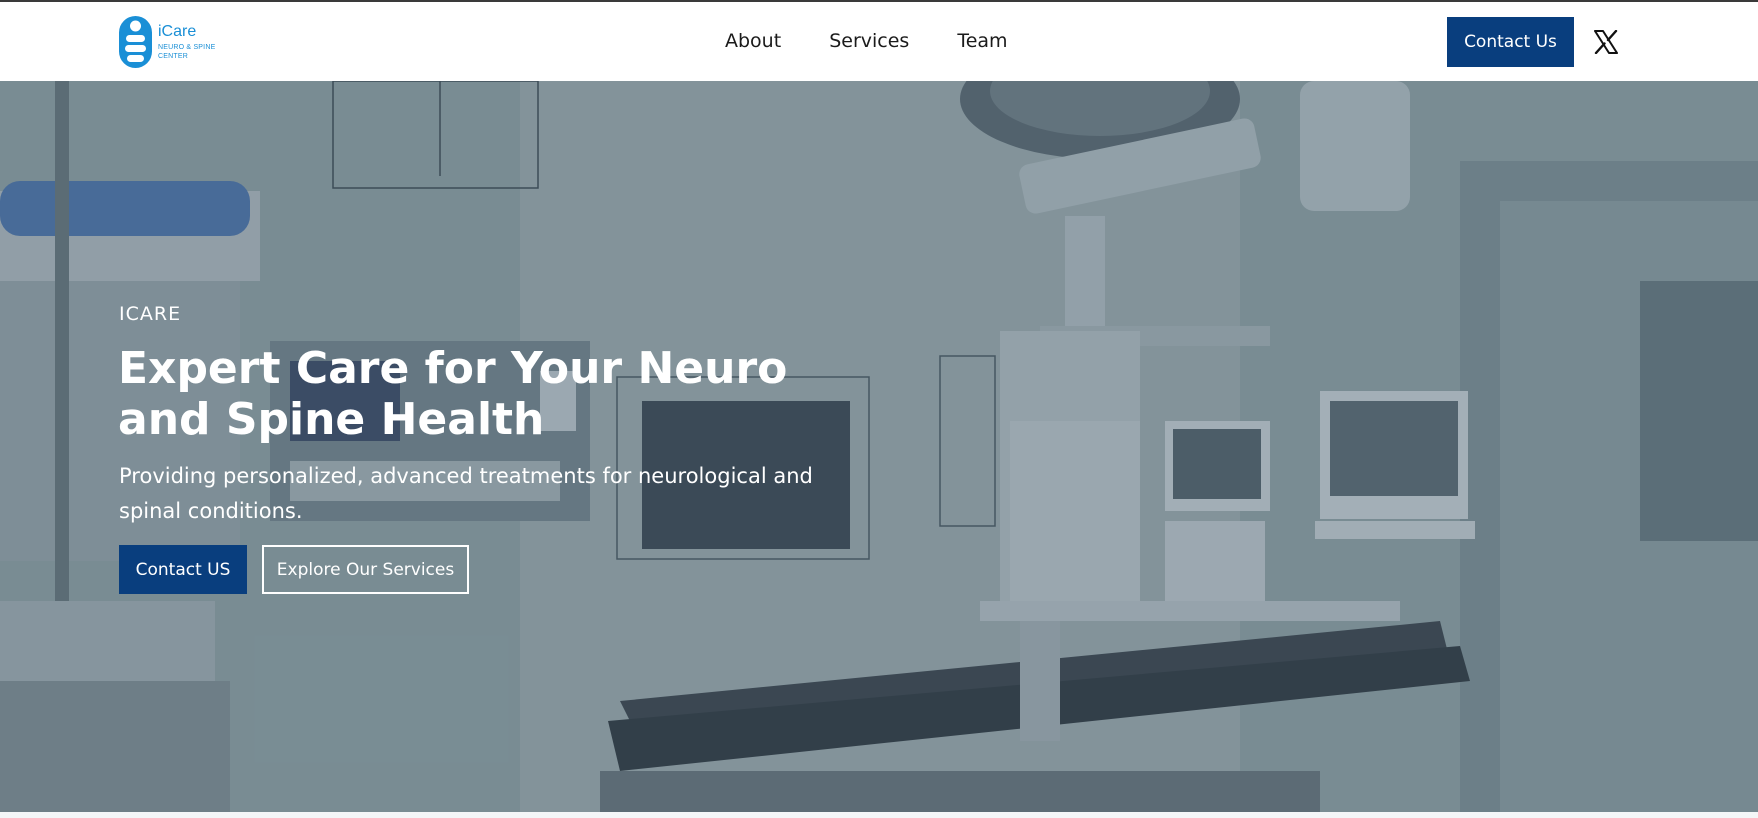  Describe the element at coordinates (177, 31) in the screenshot. I see `logo-brand-name: iCare` at that location.